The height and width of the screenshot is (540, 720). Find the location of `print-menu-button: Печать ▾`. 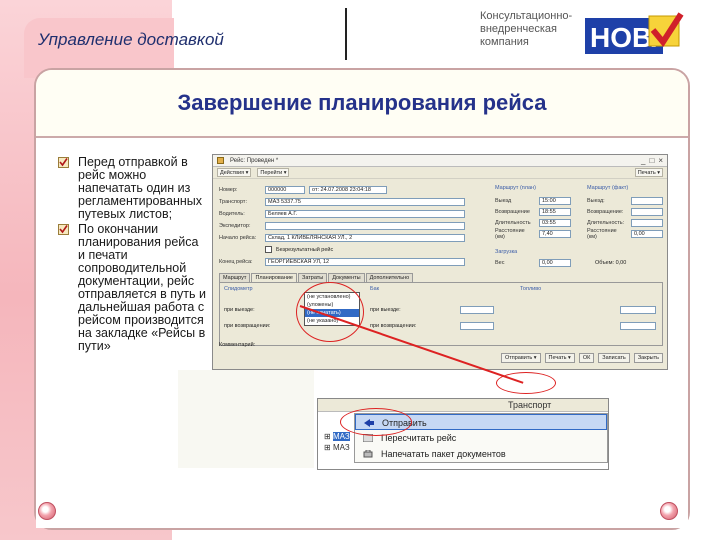

print-menu-button: Печать ▾ is located at coordinates (648, 172).